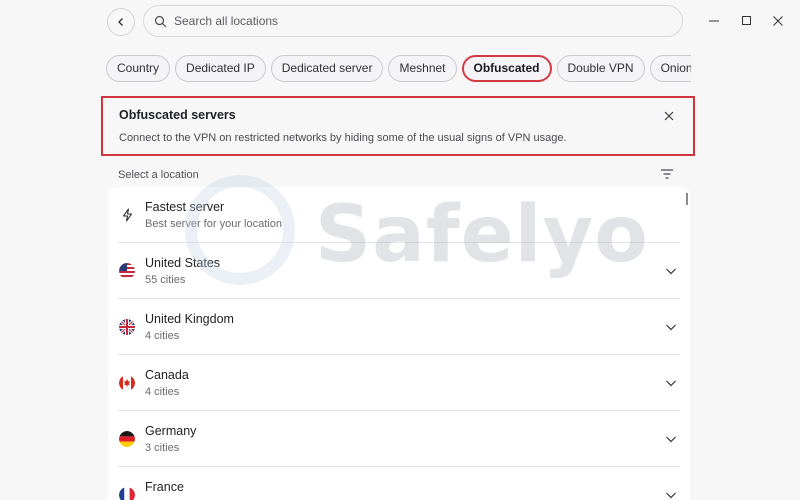 This screenshot has height=500, width=800. Describe the element at coordinates (220, 68) in the screenshot. I see `chip-dedicated-ip: Dedicated IP` at that location.